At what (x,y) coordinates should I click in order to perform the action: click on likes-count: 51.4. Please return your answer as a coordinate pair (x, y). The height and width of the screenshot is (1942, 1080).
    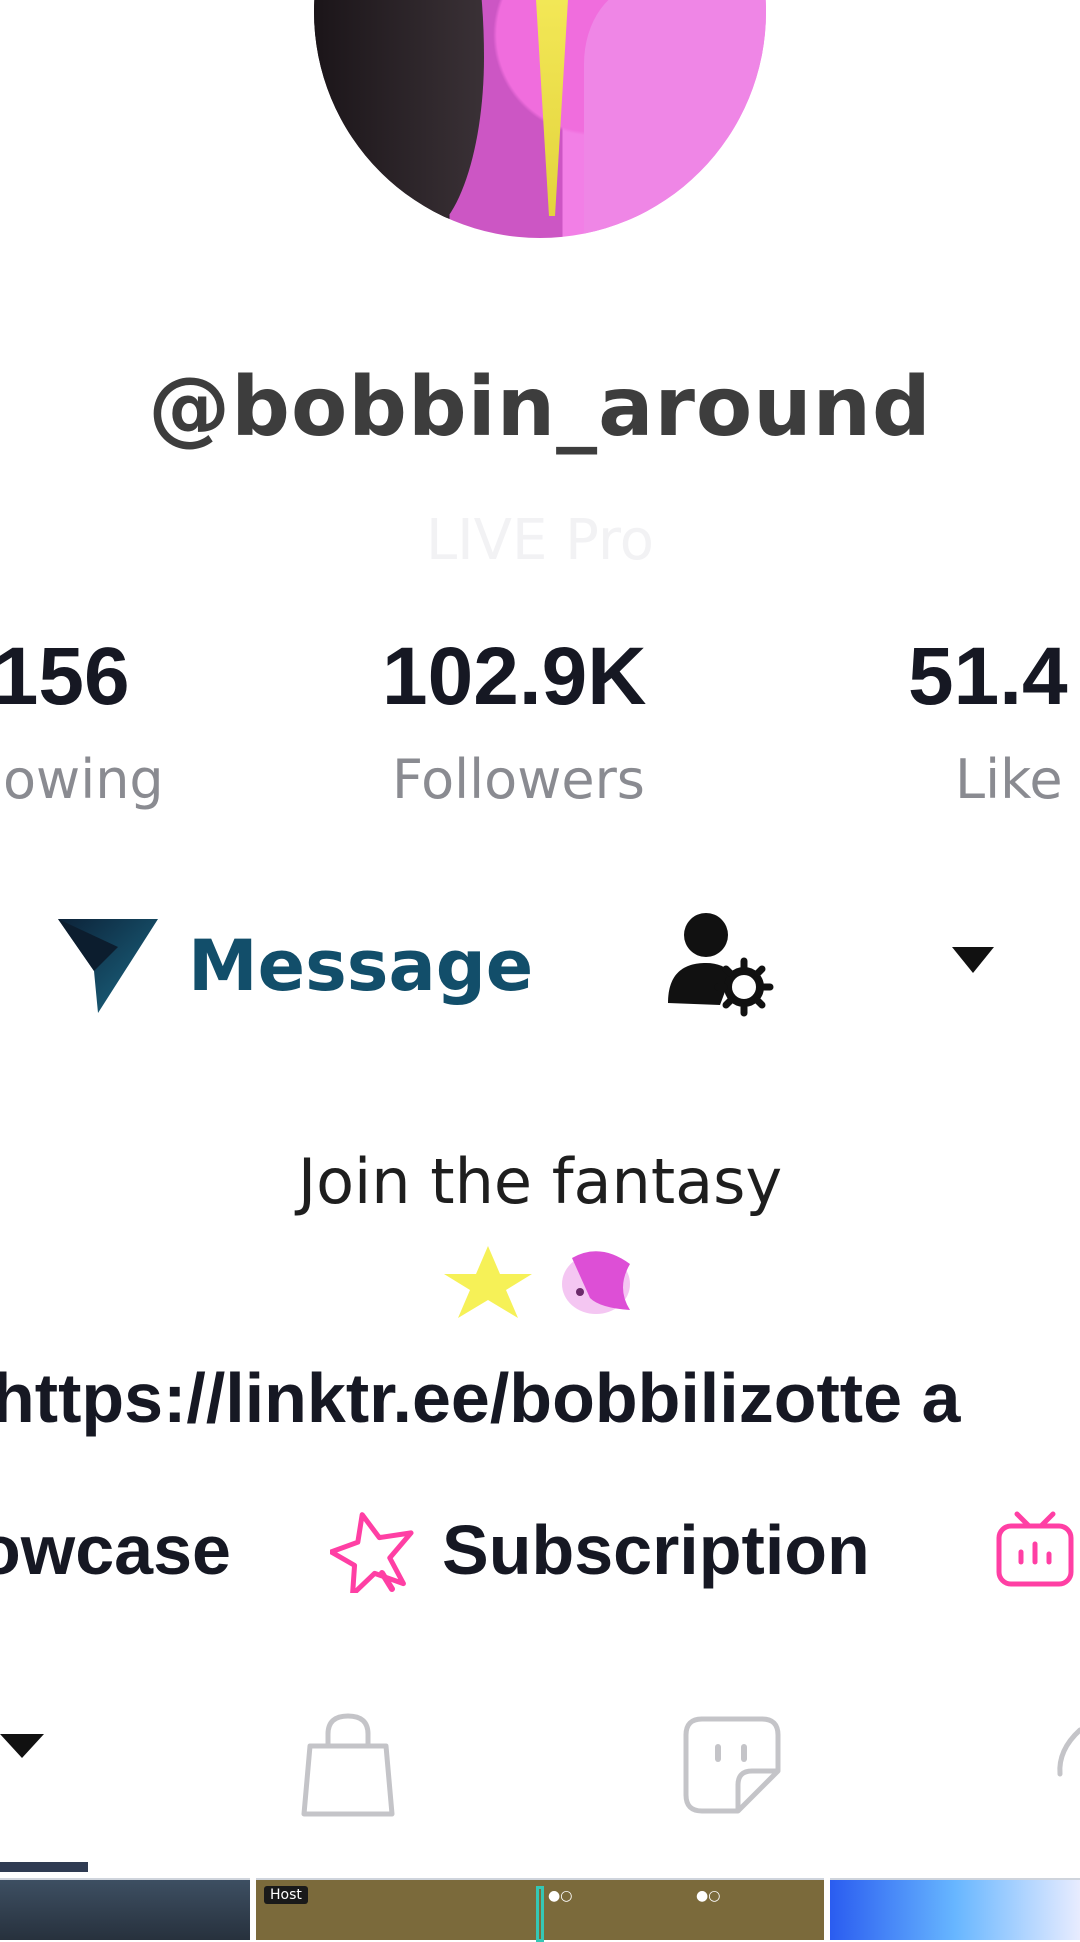
    Looking at the image, I should click on (988, 677).